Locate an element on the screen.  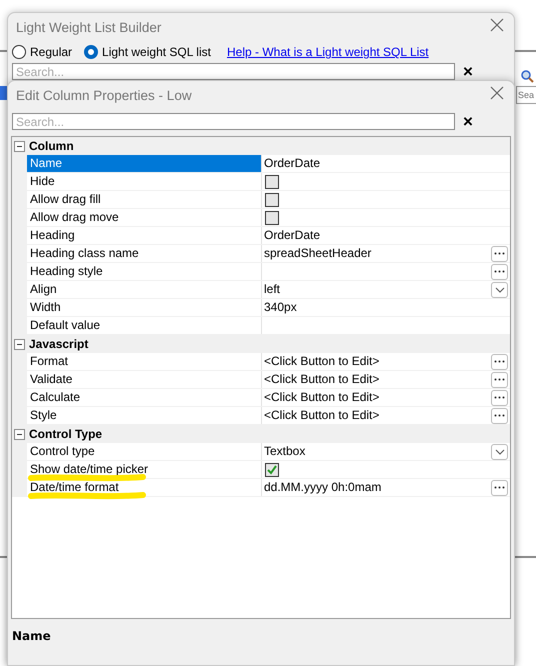
radio-label: Light weight SQL list is located at coordinates (156, 52).